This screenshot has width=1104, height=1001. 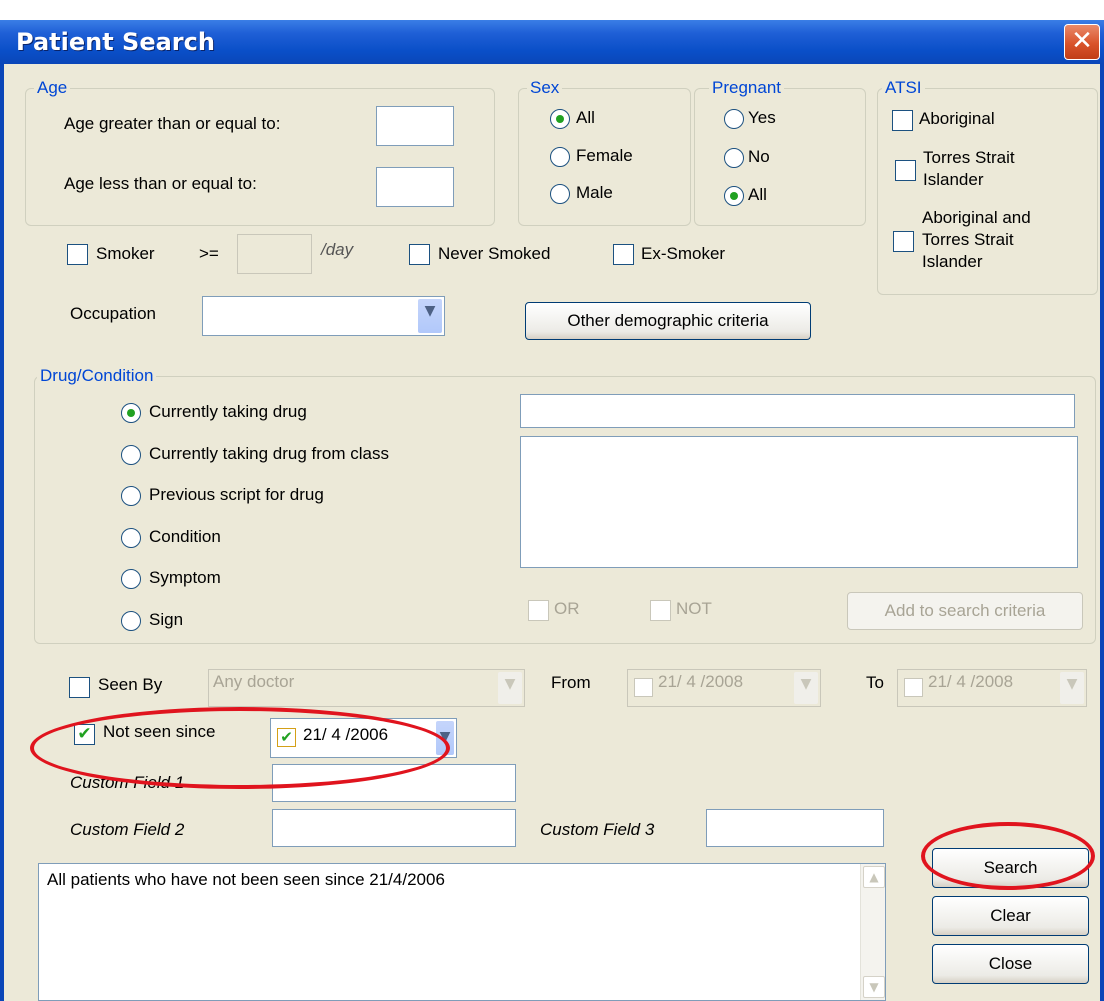 What do you see at coordinates (115, 42) in the screenshot?
I see `window-title: Patient Search` at bounding box center [115, 42].